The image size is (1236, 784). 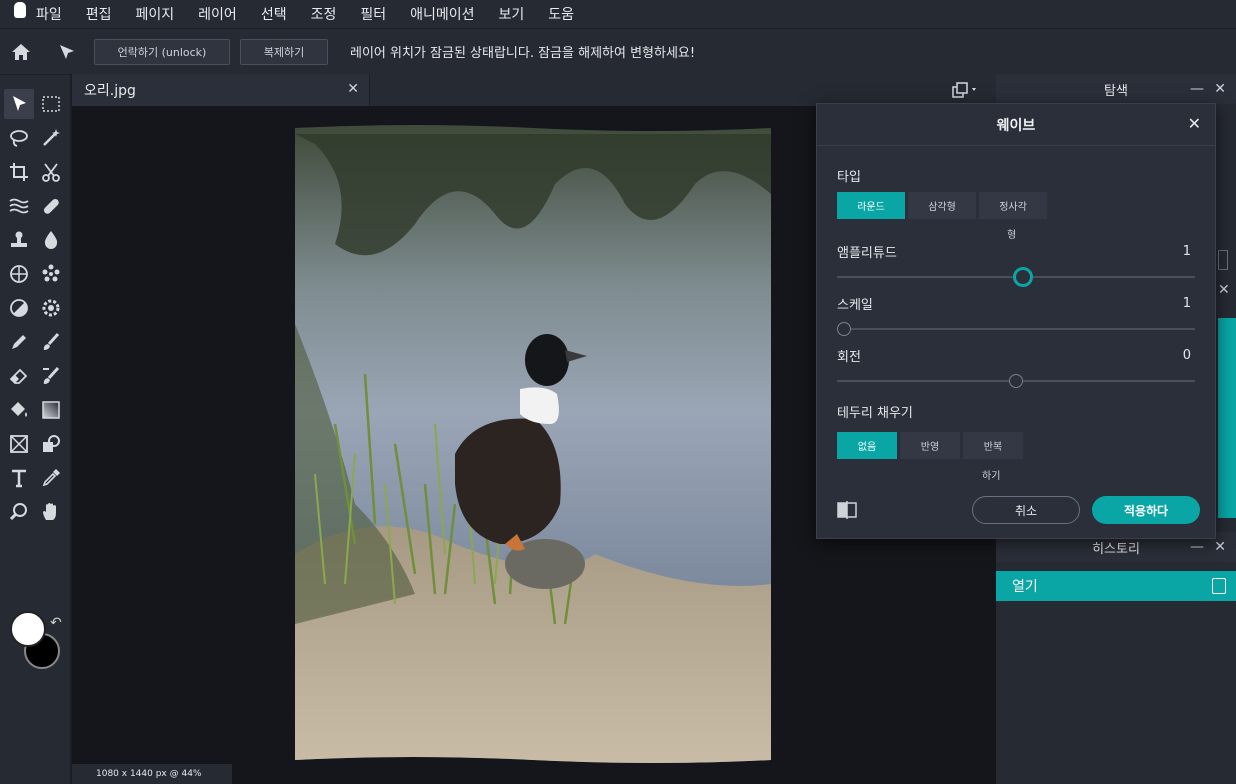 What do you see at coordinates (274, 14) in the screenshot?
I see `menu-select: 선택` at bounding box center [274, 14].